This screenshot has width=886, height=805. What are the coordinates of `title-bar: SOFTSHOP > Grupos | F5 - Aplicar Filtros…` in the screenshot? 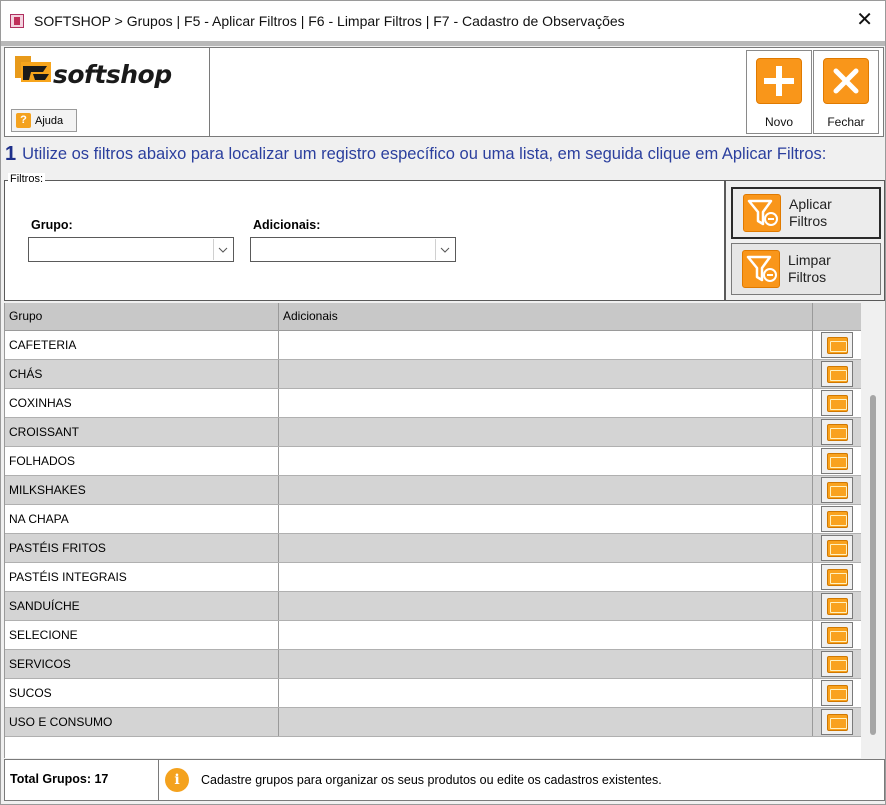 It's located at (443, 21).